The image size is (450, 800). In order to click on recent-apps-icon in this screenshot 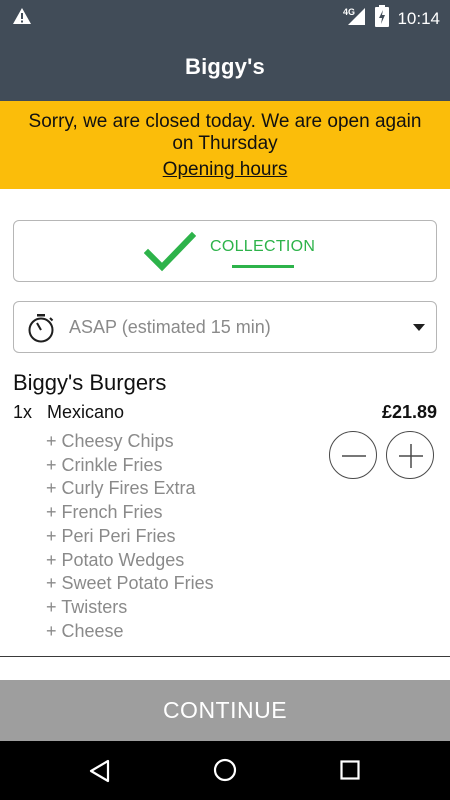, I will do `click(350, 772)`.